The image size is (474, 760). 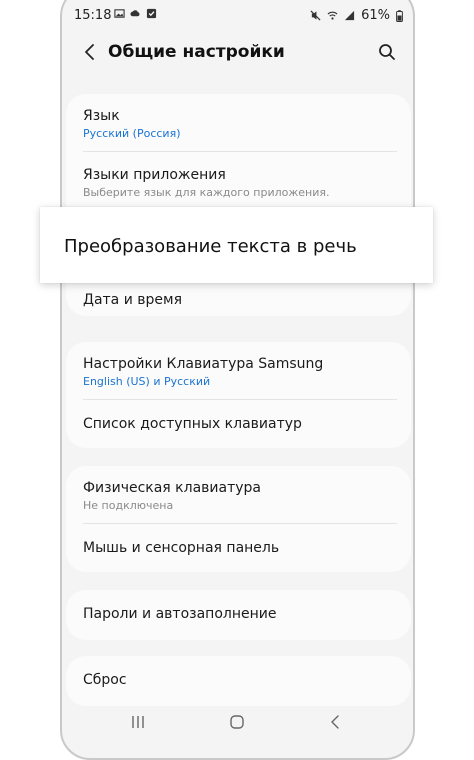 I want to click on date-time-item: Дата и время, so click(x=240, y=300).